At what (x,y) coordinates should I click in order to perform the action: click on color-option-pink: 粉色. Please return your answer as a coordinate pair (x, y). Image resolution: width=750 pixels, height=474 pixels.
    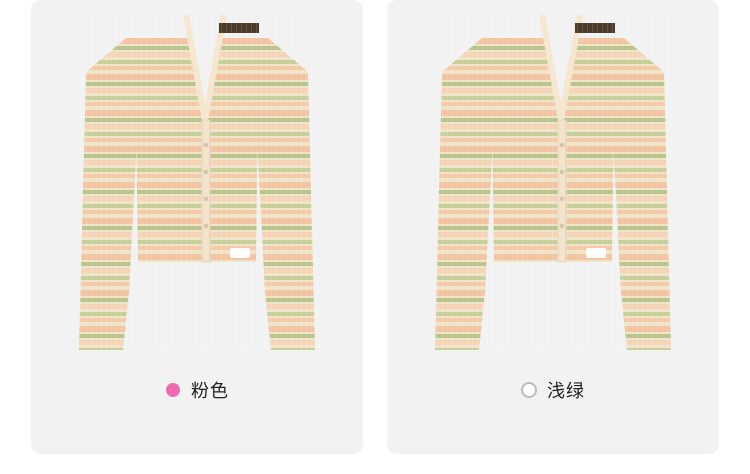
    Looking at the image, I should click on (197, 390).